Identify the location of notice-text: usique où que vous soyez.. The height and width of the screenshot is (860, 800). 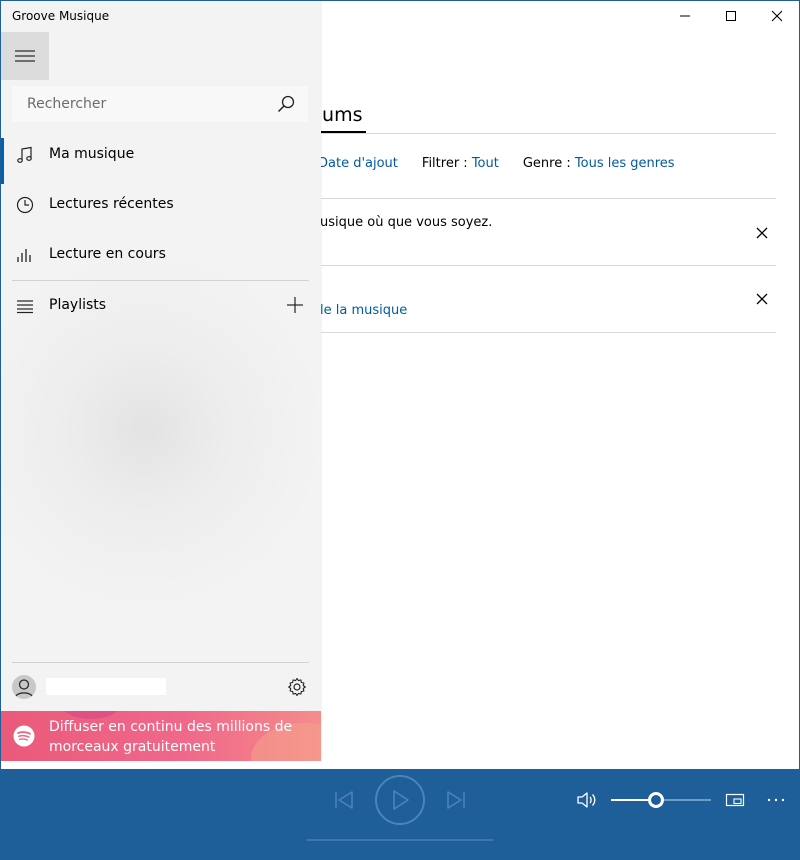
(406, 222).